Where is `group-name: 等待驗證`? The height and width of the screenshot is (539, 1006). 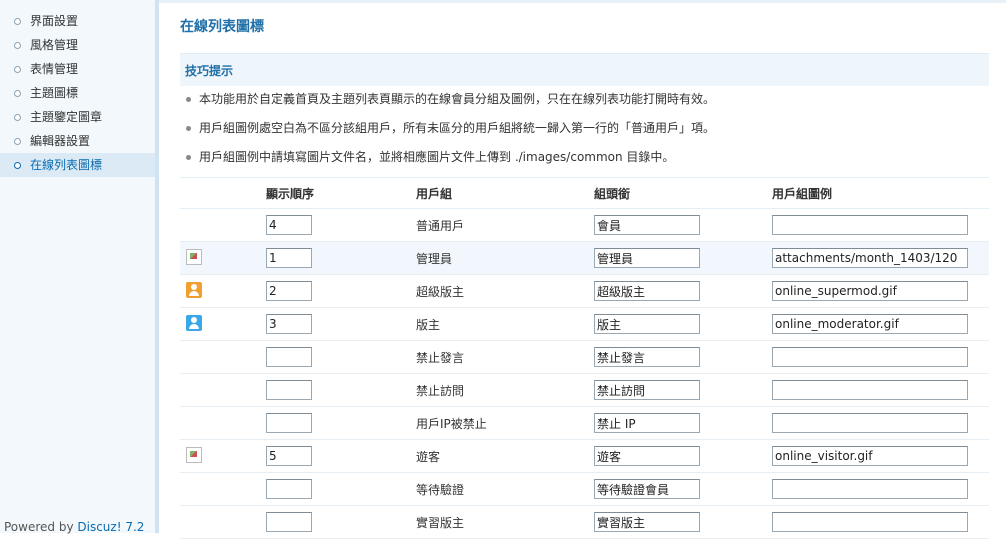
group-name: 等待驗證 is located at coordinates (505, 489).